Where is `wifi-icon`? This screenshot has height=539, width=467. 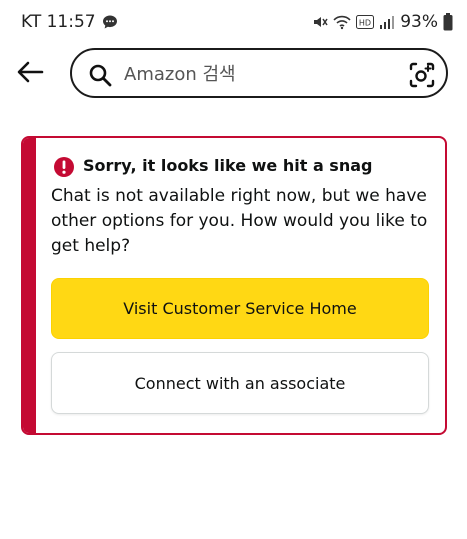
wifi-icon is located at coordinates (342, 22).